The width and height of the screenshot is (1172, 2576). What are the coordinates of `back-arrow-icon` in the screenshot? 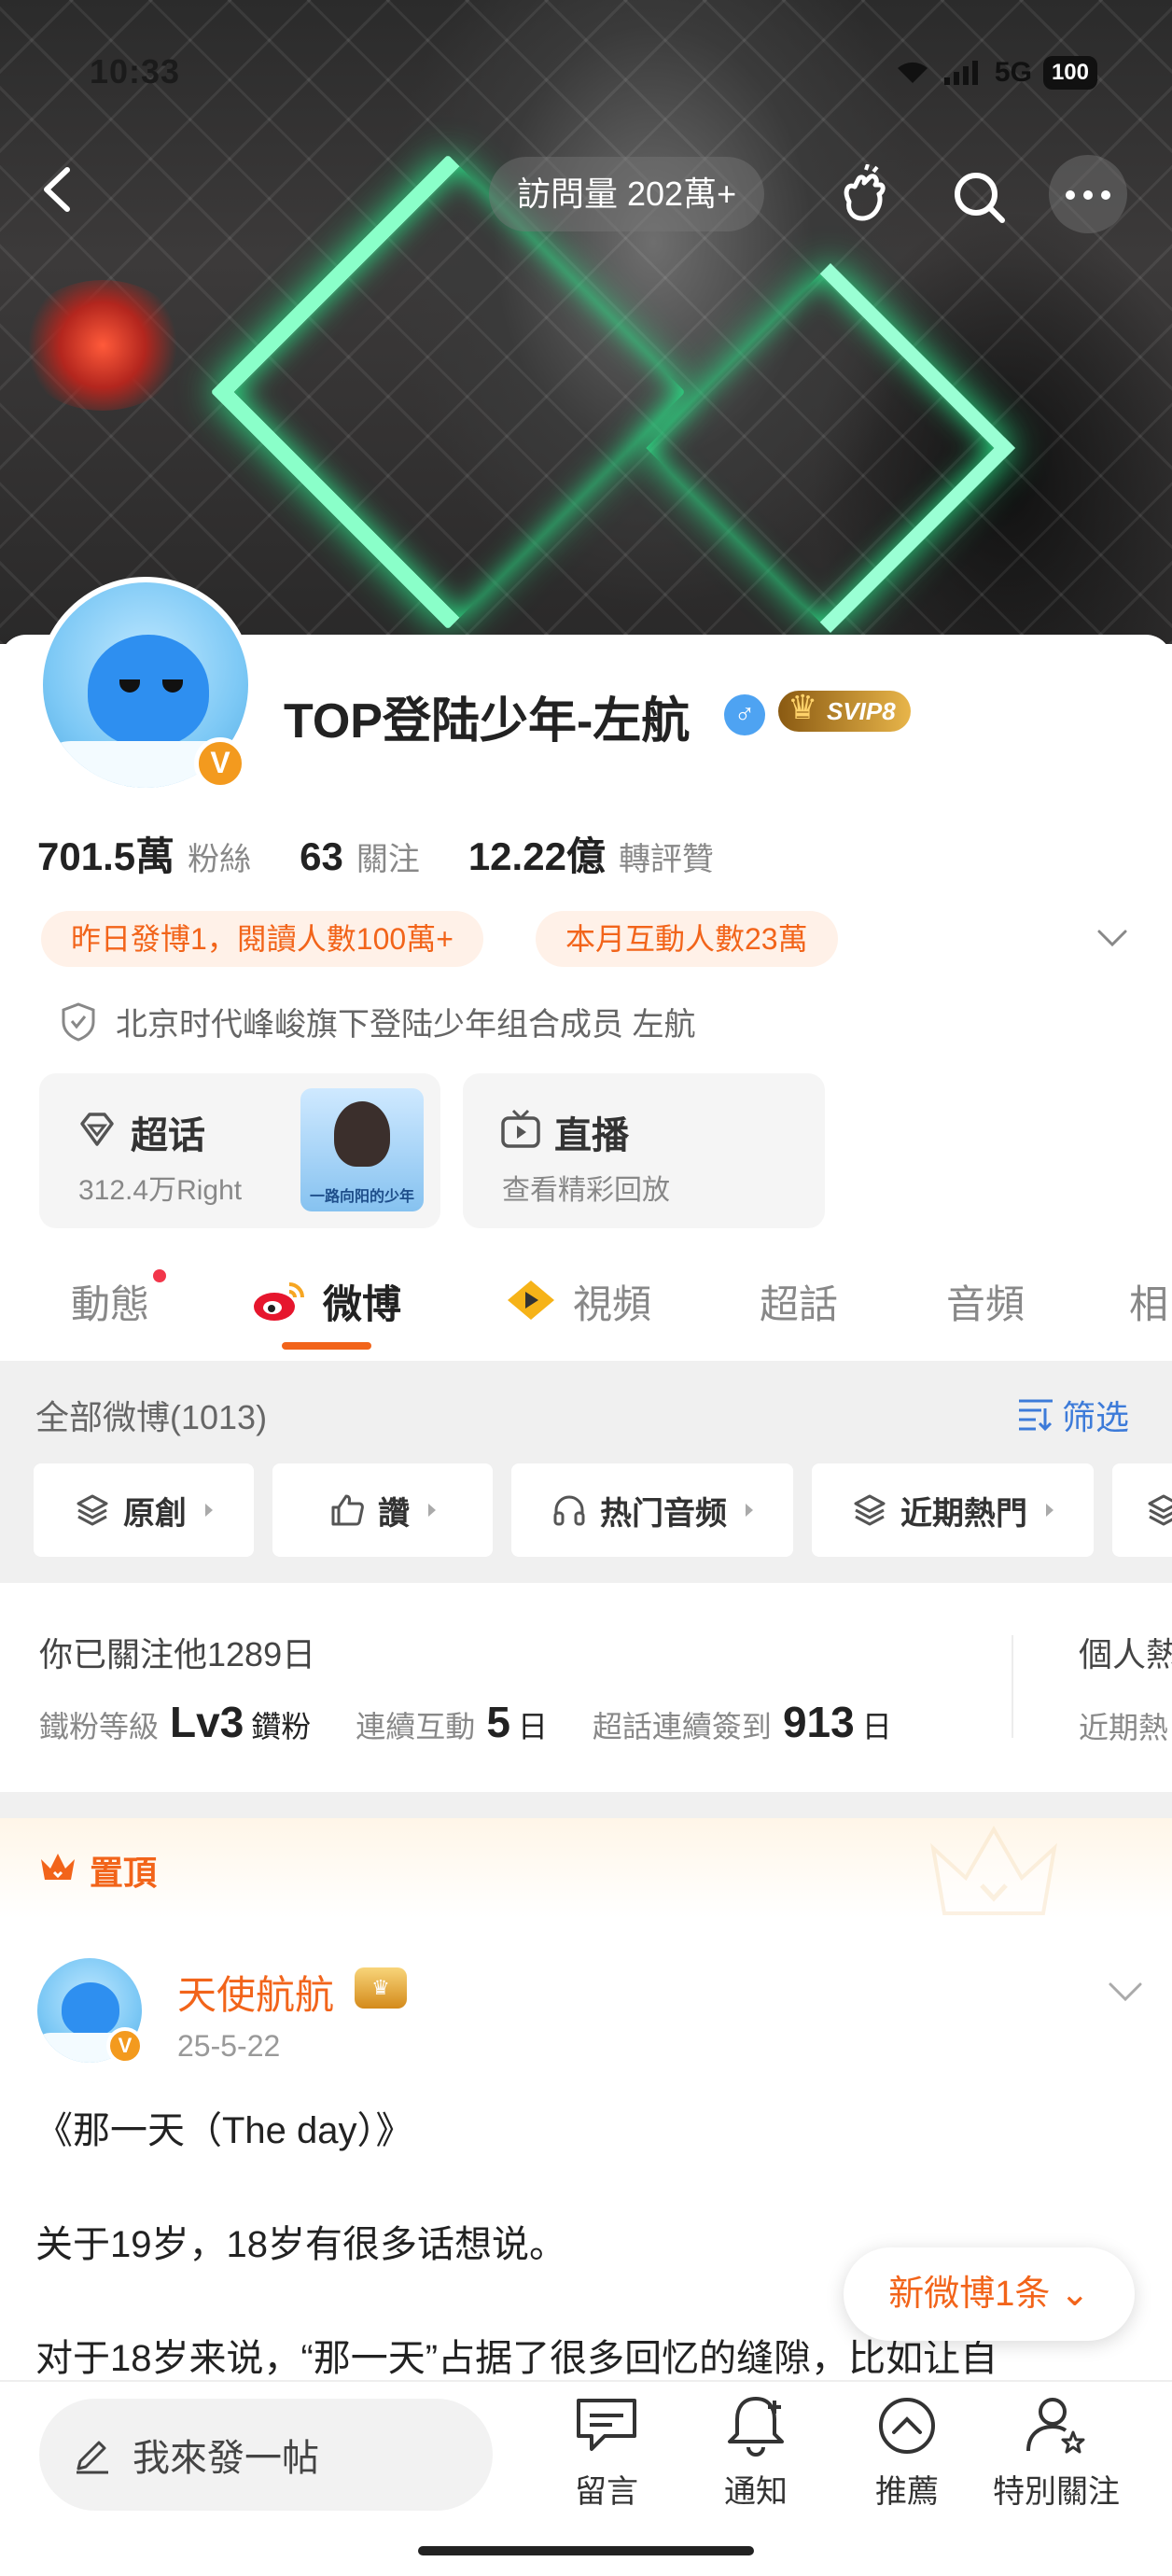 It's located at (56, 189).